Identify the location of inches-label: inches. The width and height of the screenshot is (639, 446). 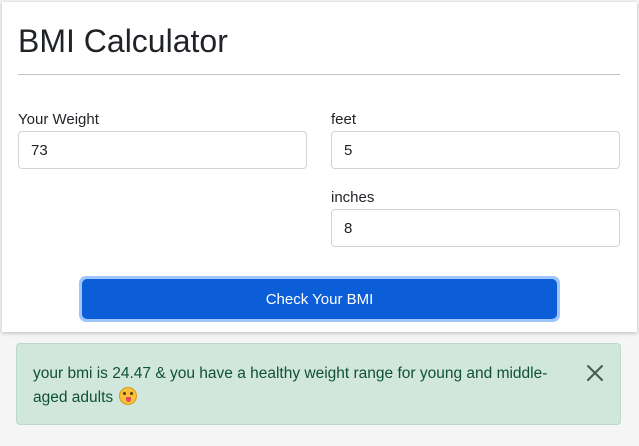
(353, 197).